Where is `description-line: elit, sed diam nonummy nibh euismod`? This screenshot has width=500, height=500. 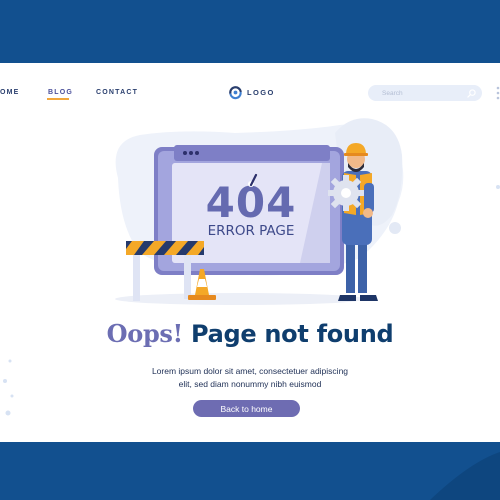
description-line: elit, sed diam nonummy nibh euismod is located at coordinates (250, 384).